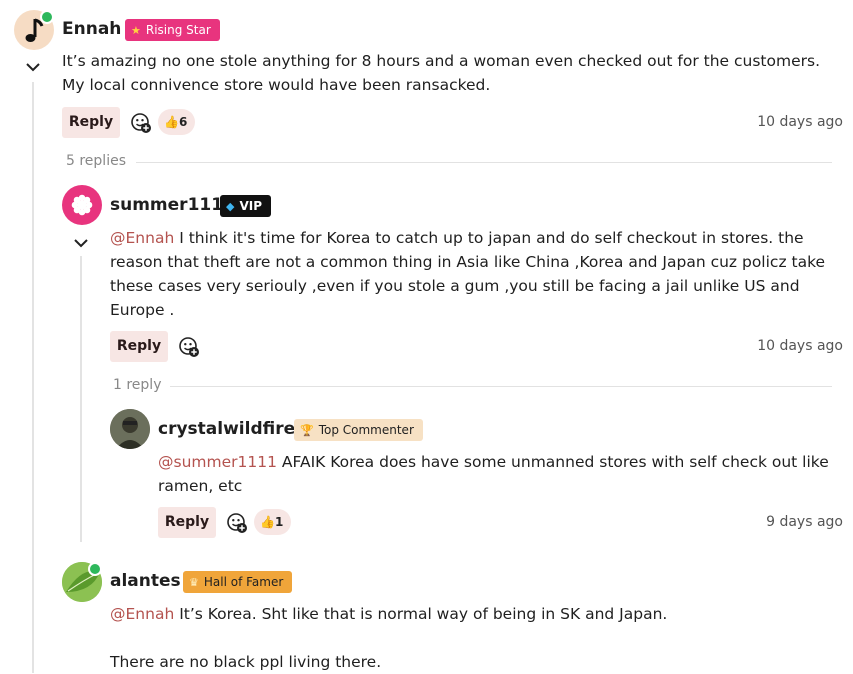 The width and height of the screenshot is (853, 674). I want to click on hall-of-famer-badge: ♛ Hall of Famer, so click(238, 582).